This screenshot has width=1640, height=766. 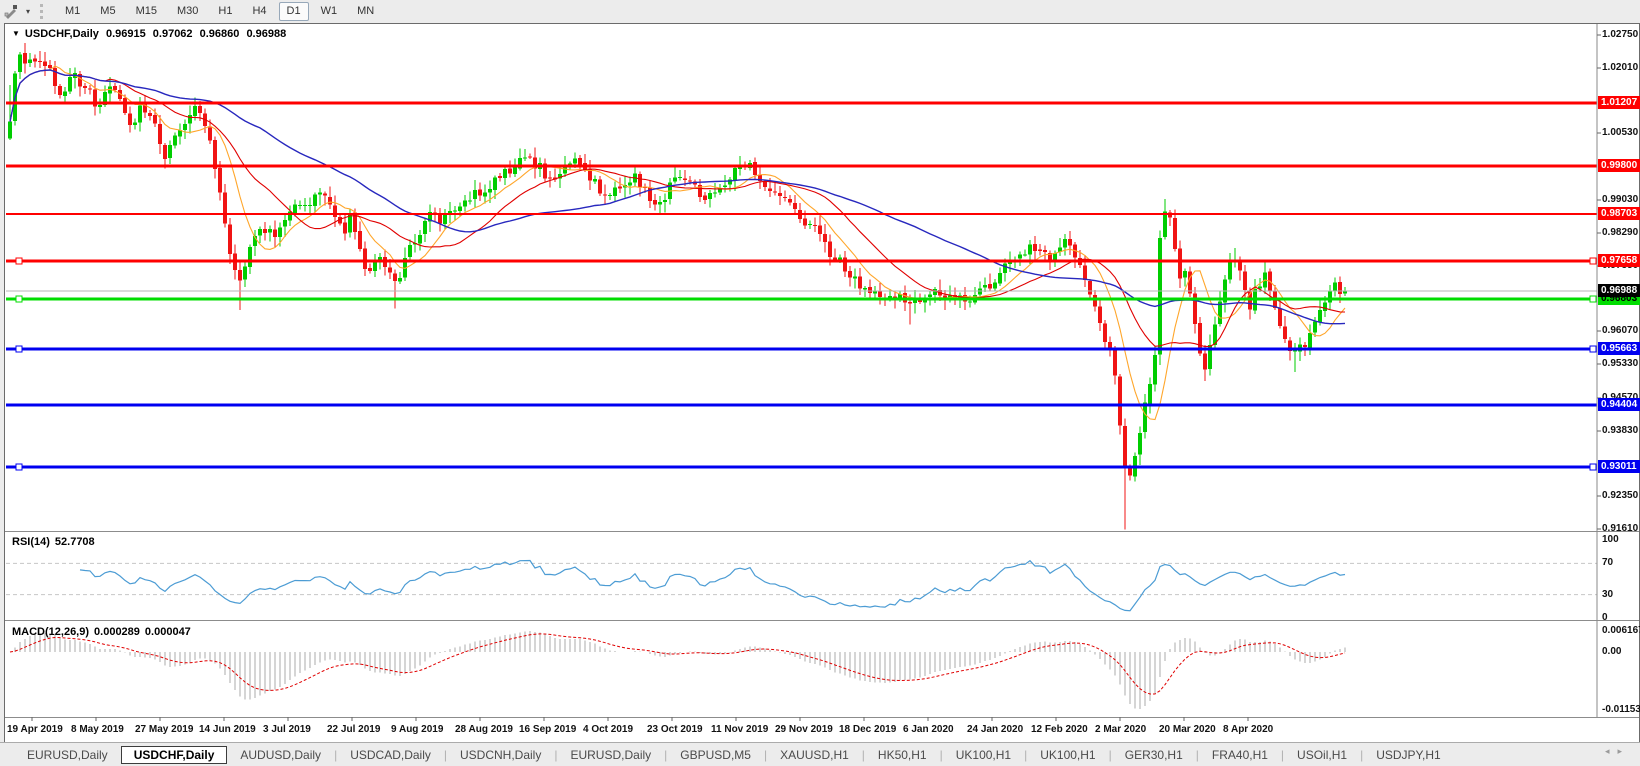 I want to click on rsi-panel, so click(x=801, y=585).